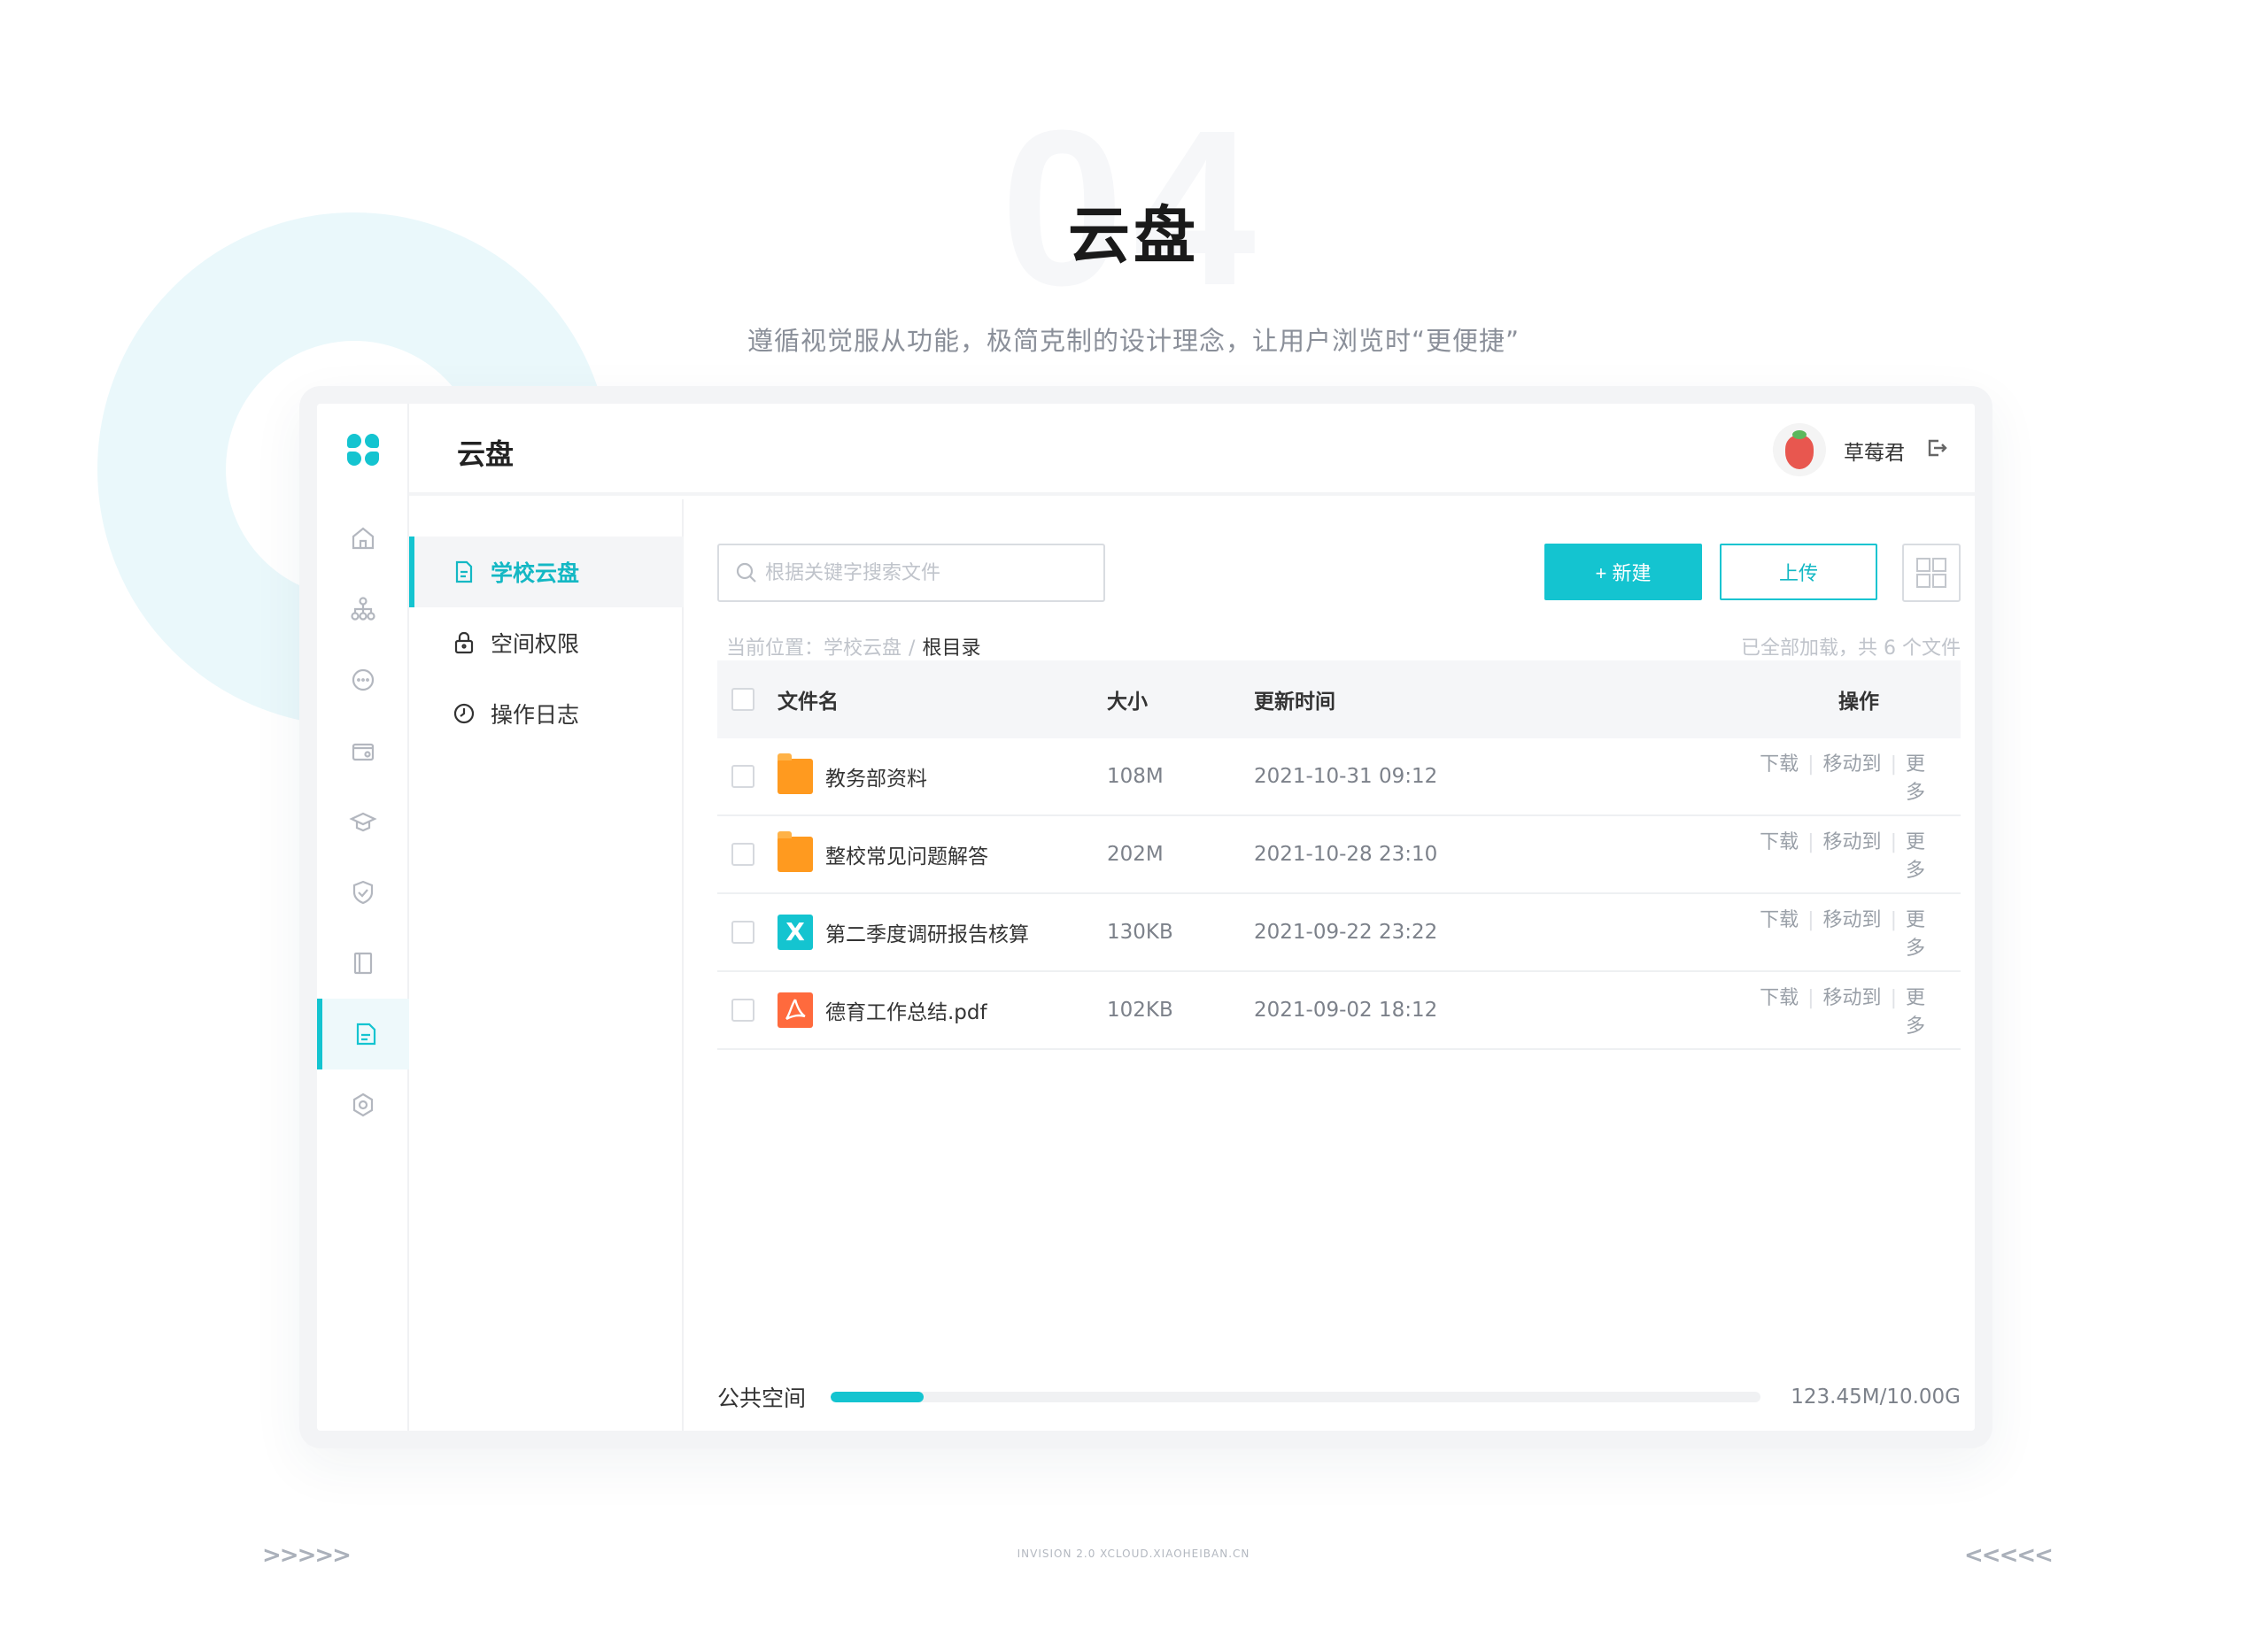  I want to click on rail-organization, so click(363, 609).